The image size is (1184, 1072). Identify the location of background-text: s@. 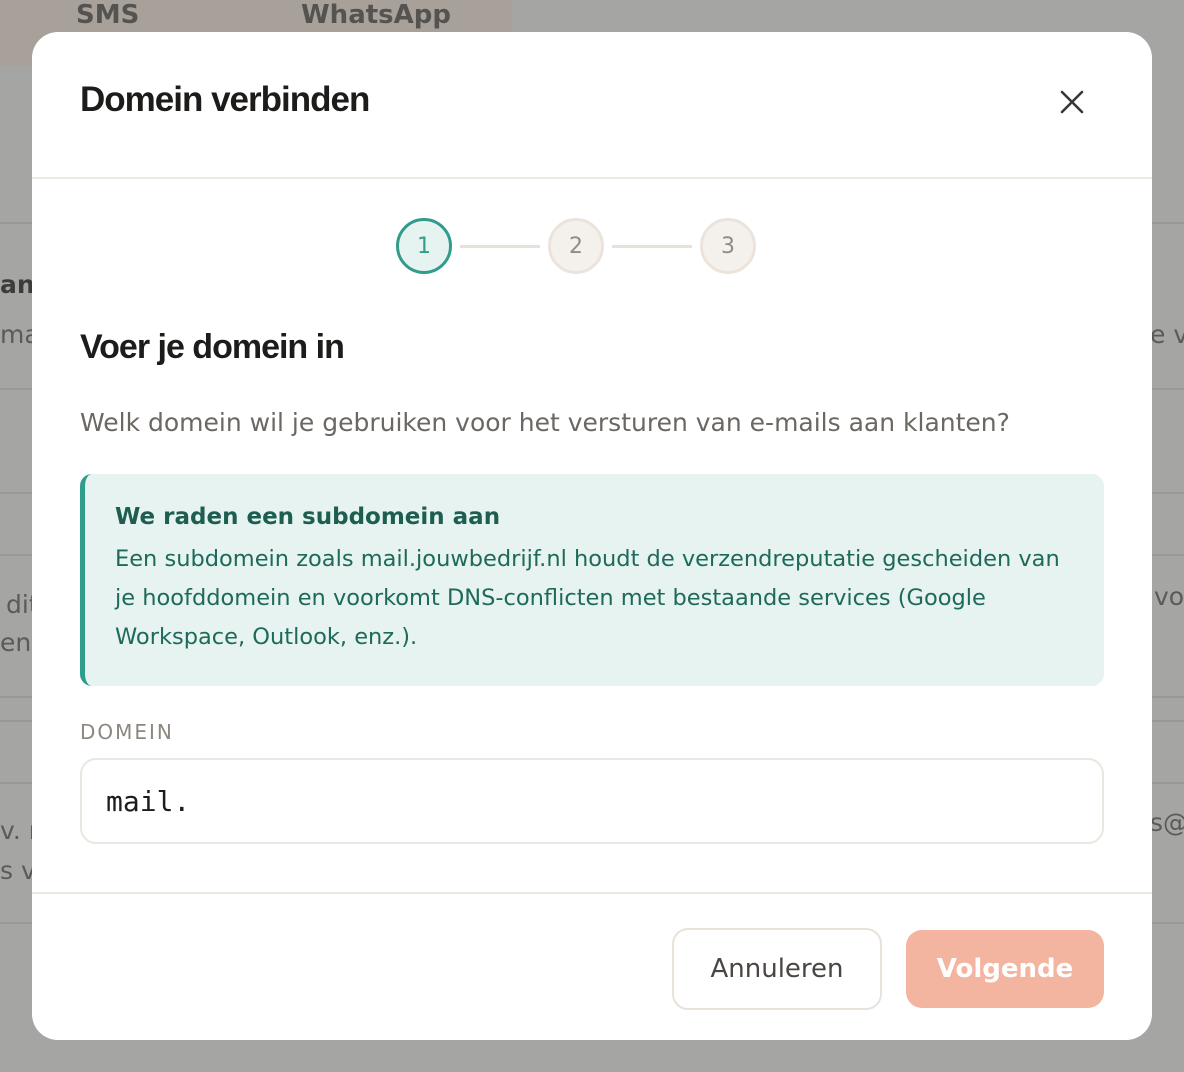
(1167, 822).